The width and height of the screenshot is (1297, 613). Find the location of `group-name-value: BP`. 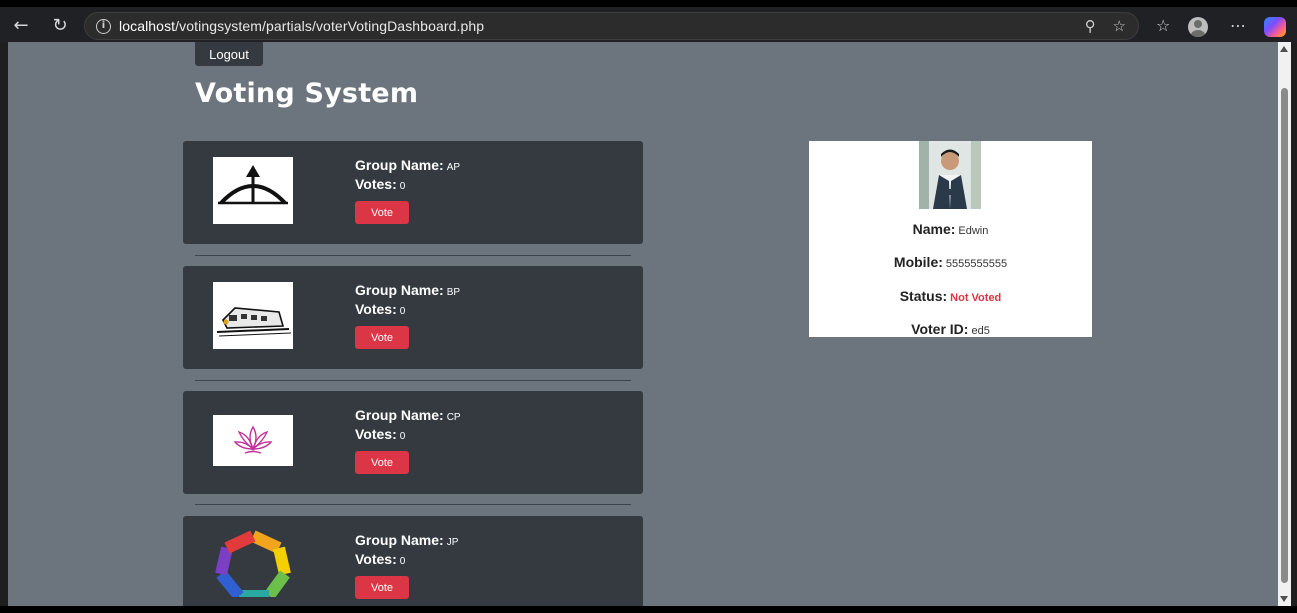

group-name-value: BP is located at coordinates (453, 292).